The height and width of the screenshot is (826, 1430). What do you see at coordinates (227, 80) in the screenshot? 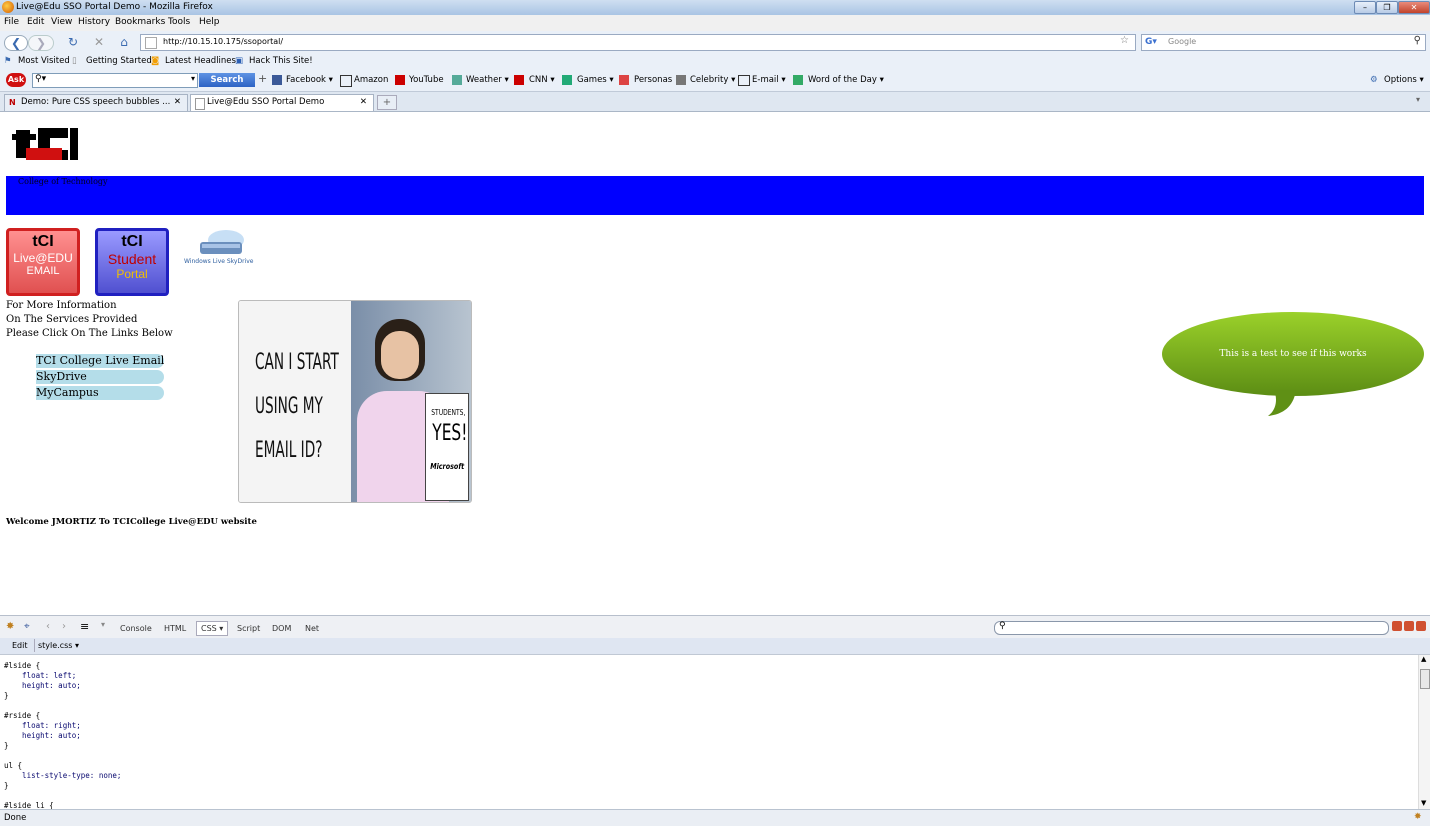
I see `ask-search-button: Search` at bounding box center [227, 80].